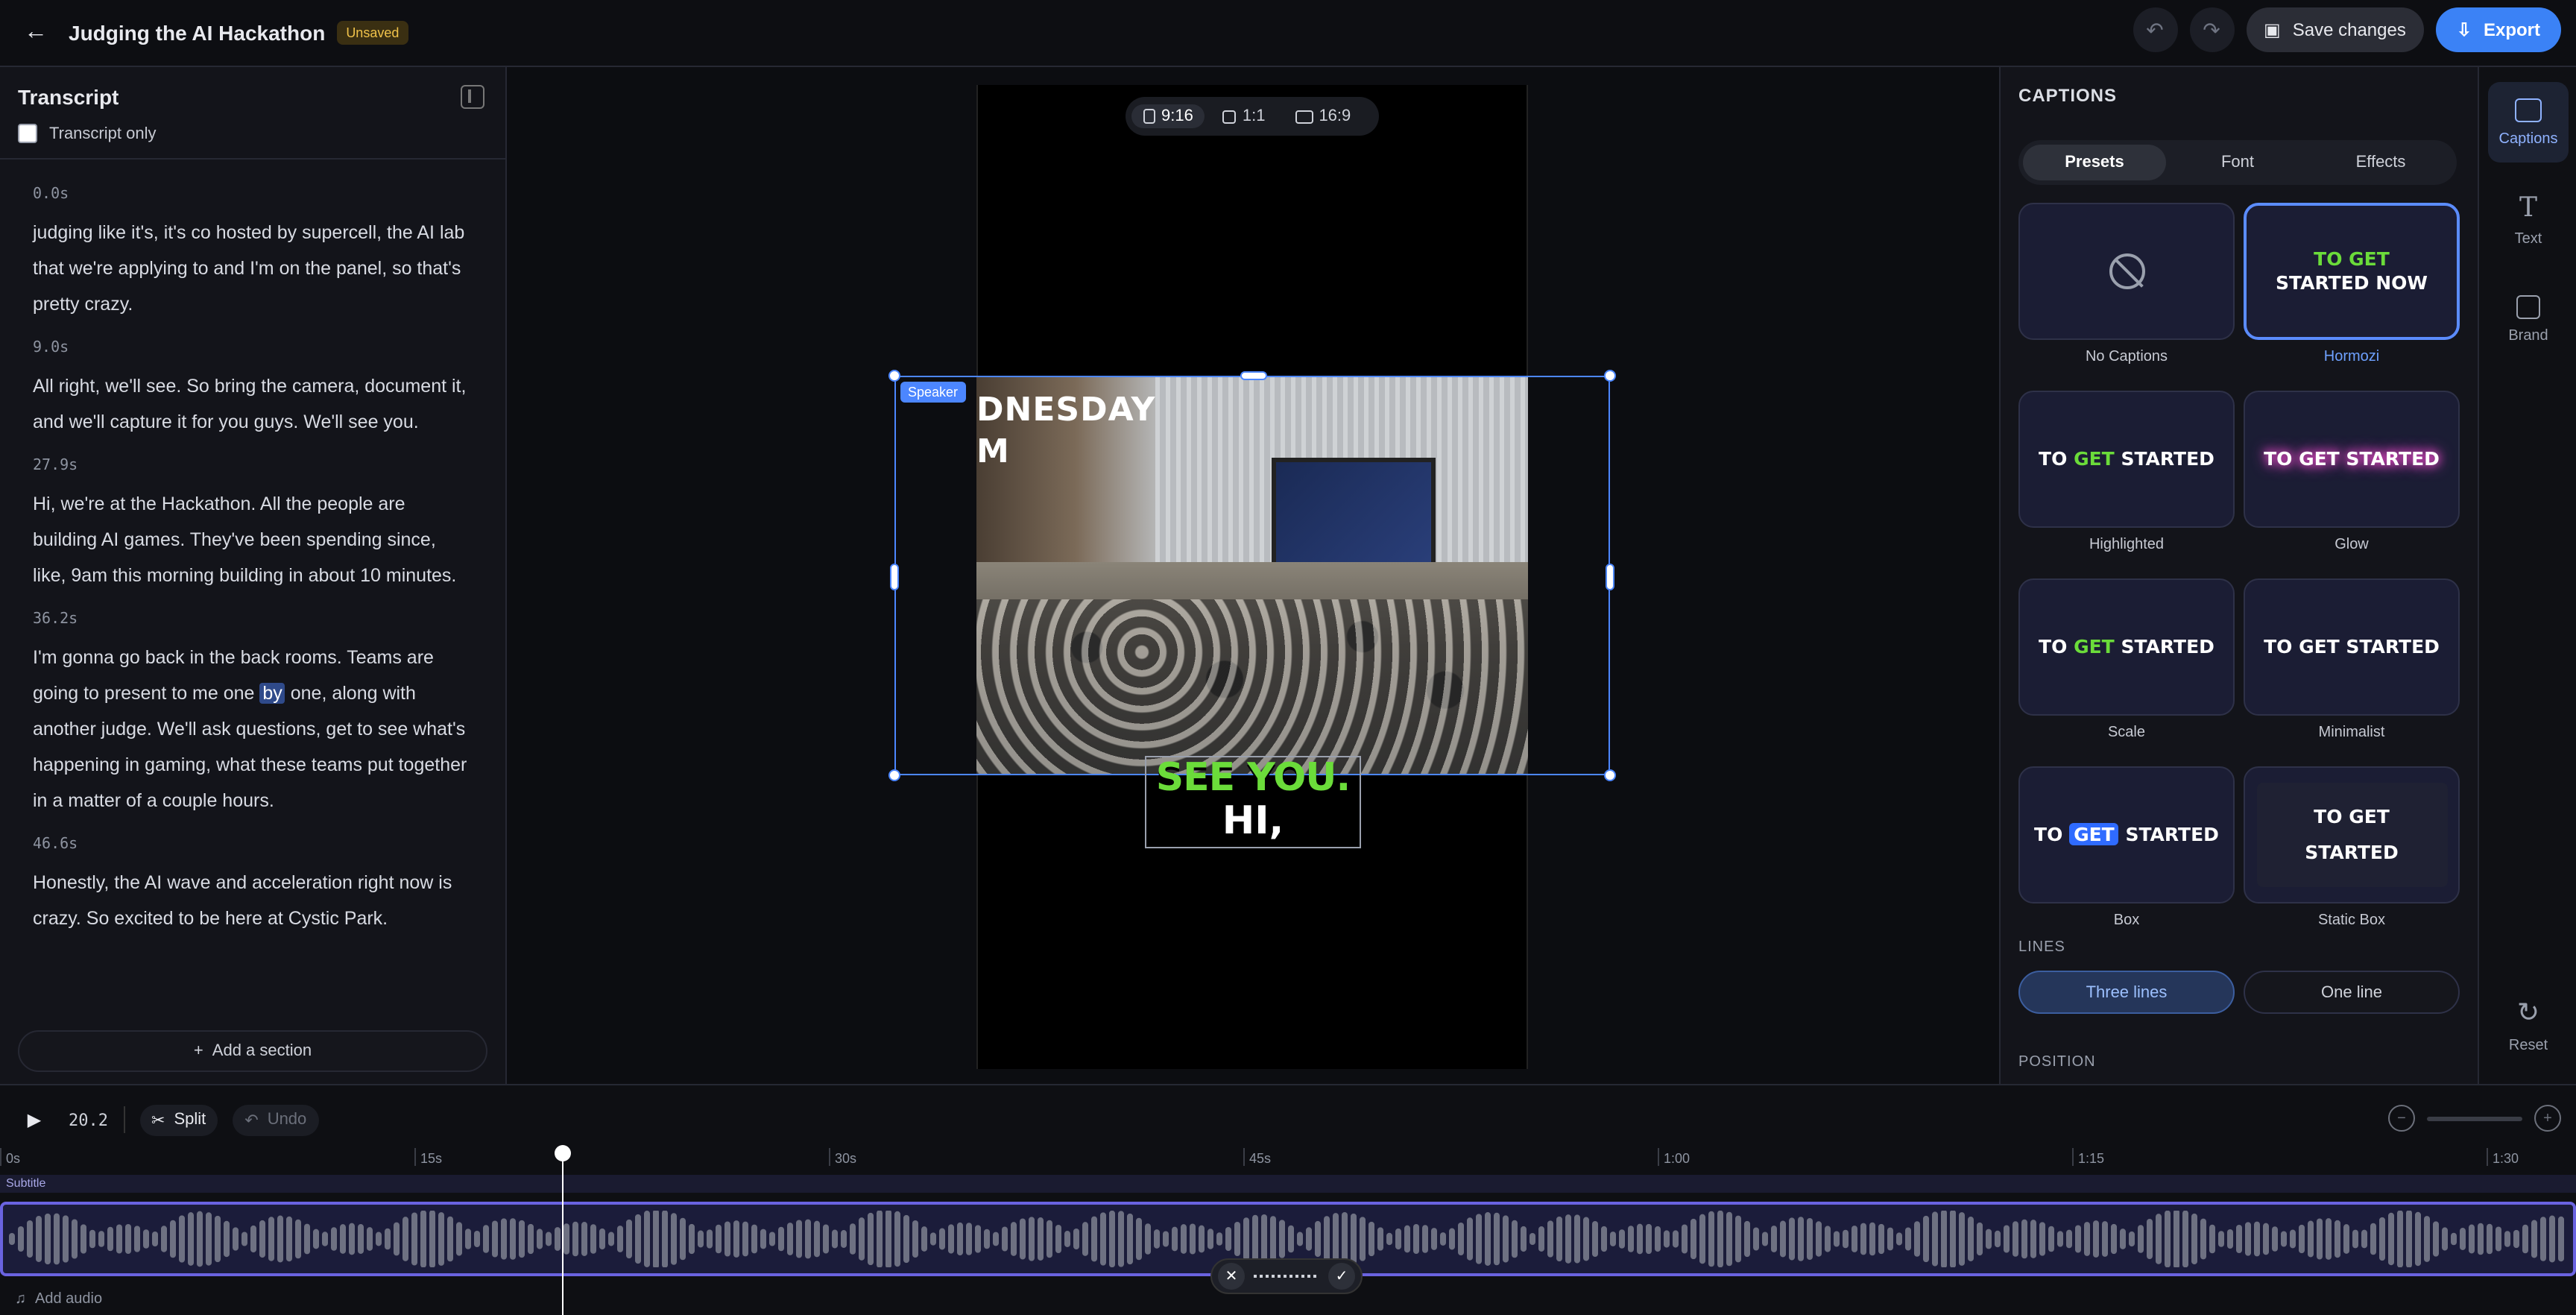 The width and height of the screenshot is (2576, 1315). Describe the element at coordinates (2474, 1118) in the screenshot. I see `zoom-slider` at that location.